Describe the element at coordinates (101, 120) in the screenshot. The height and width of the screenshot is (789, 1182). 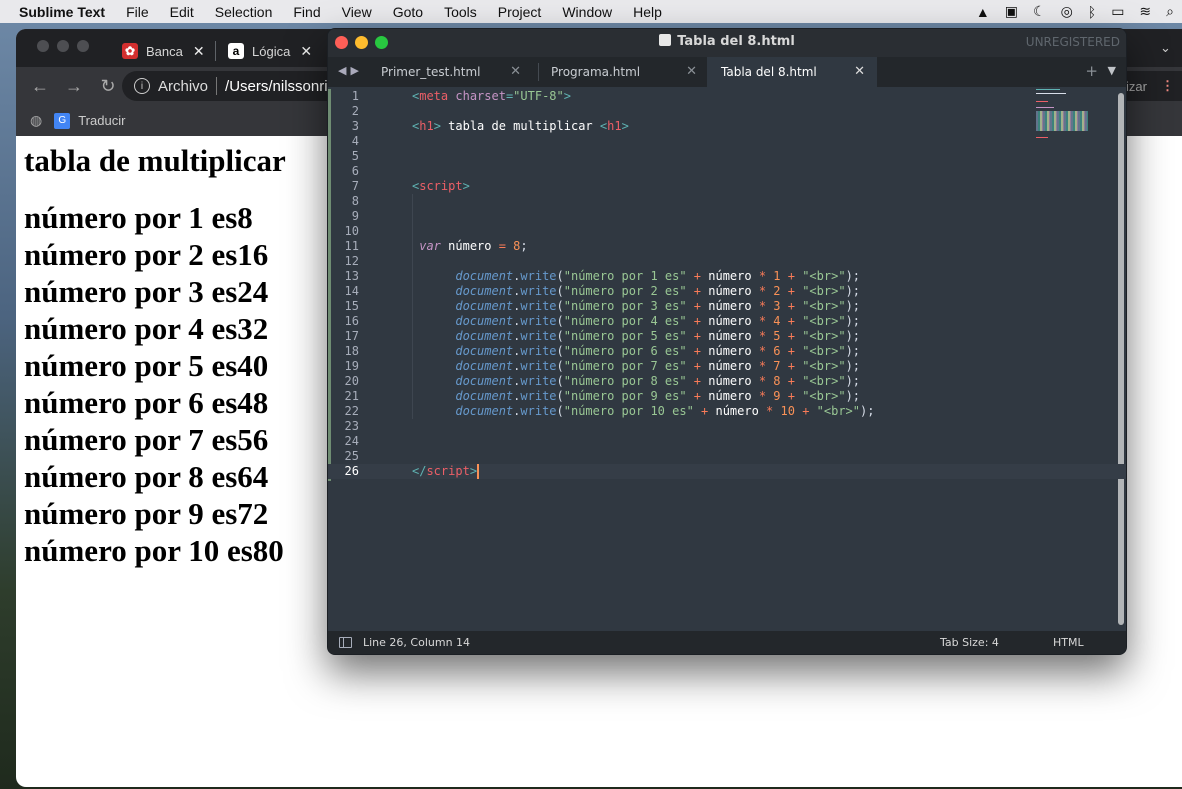
I see `bookmark-traducir: Traducir` at that location.